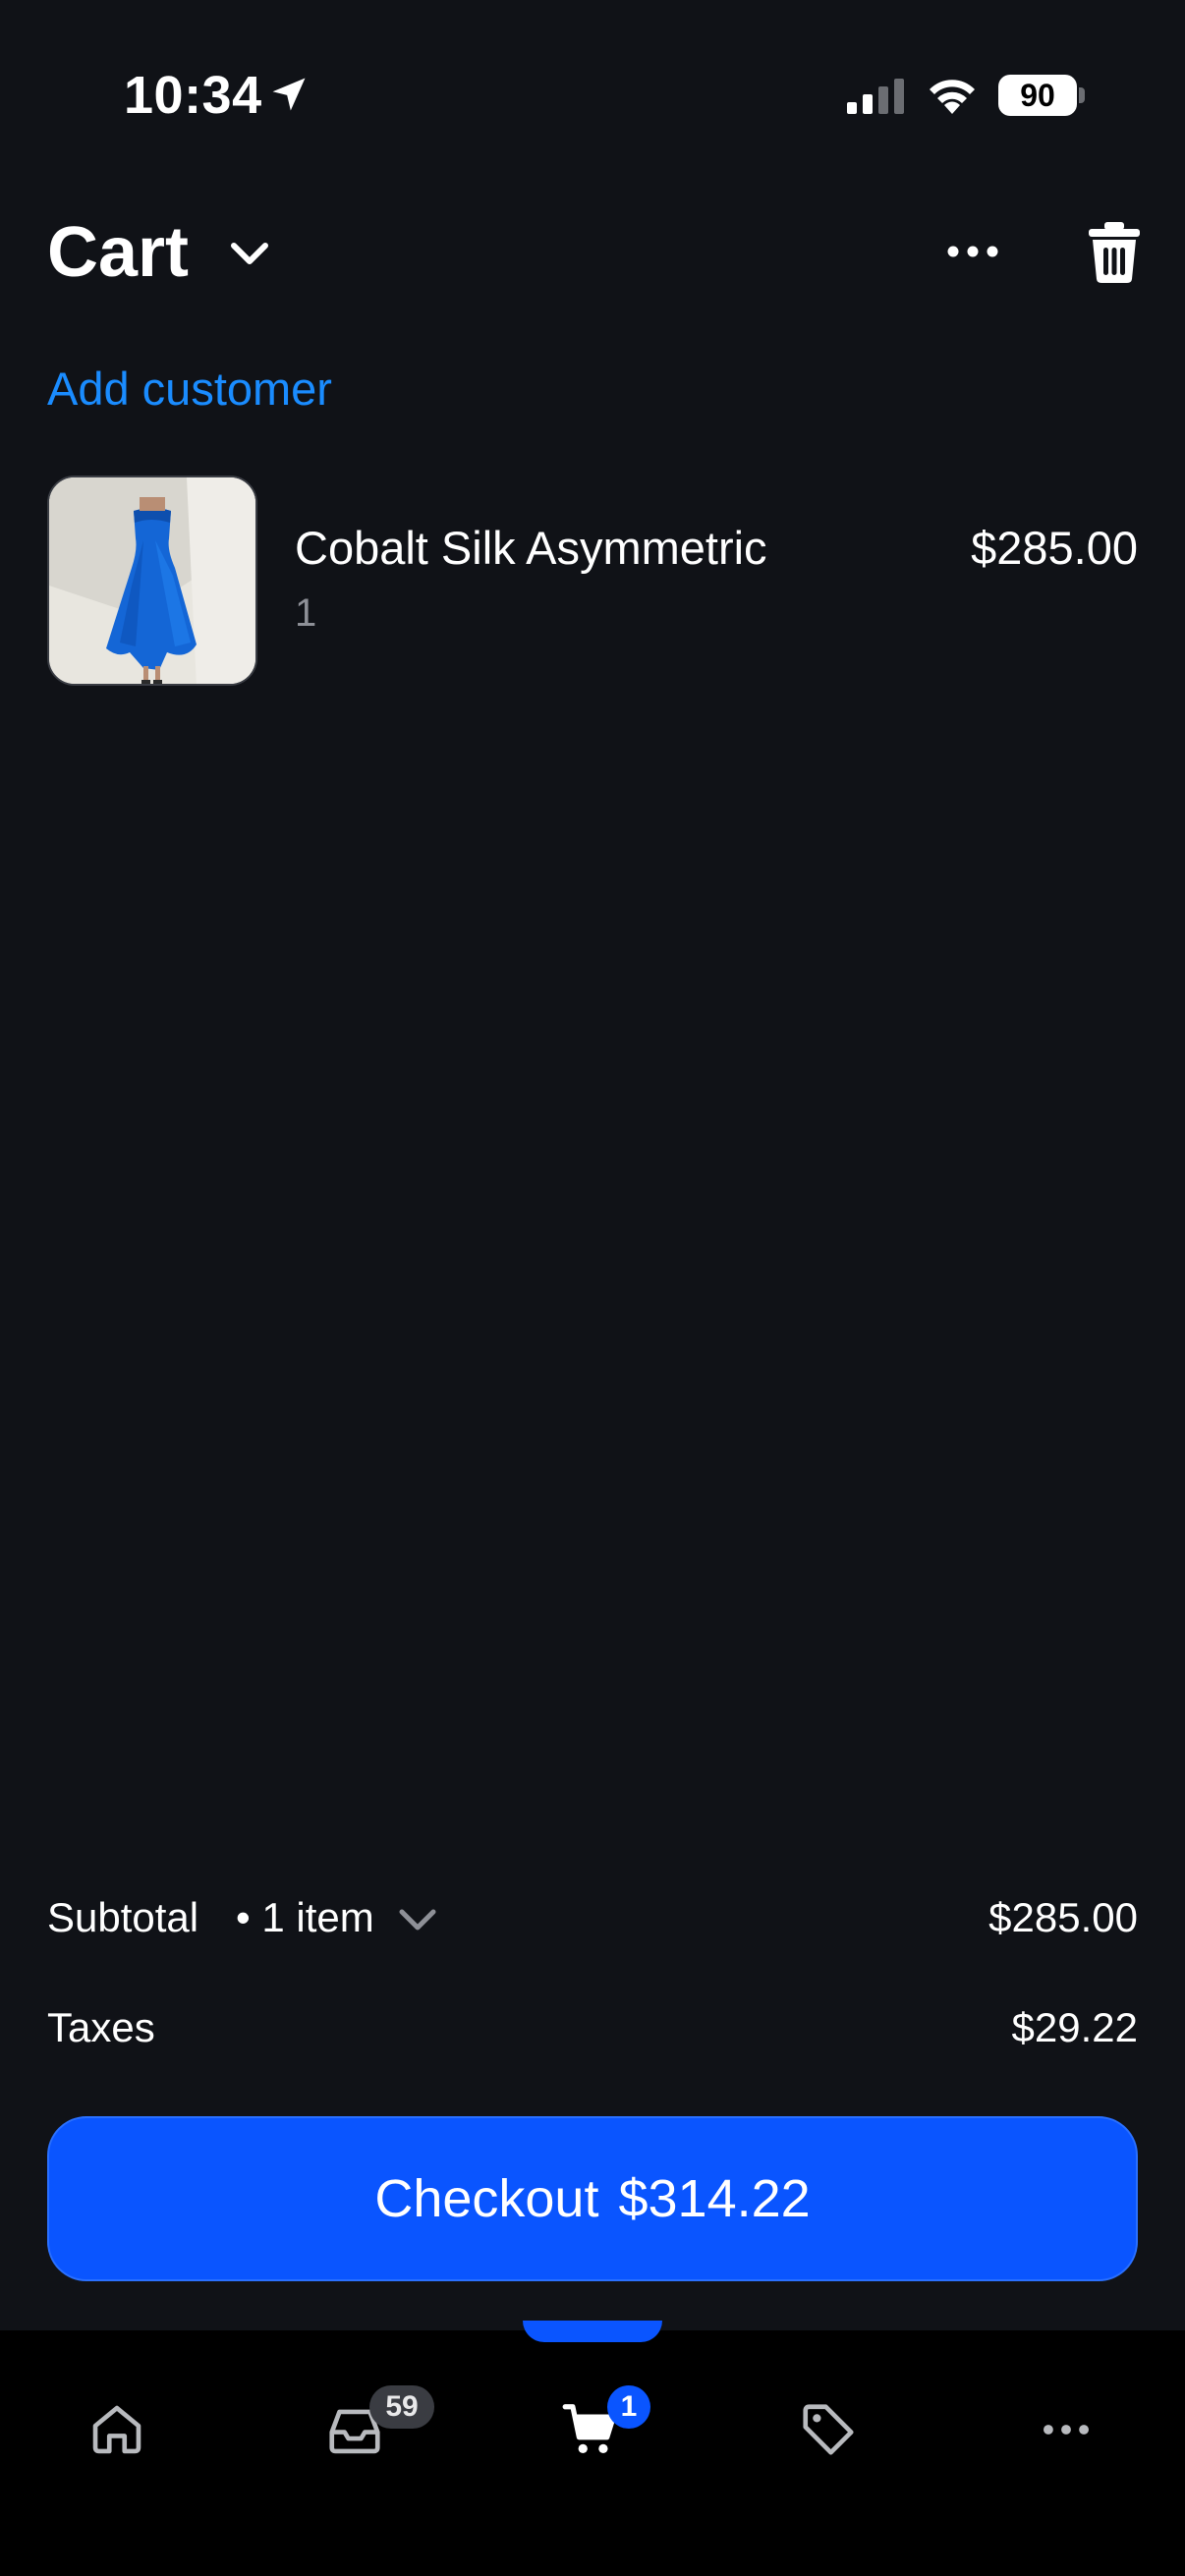  What do you see at coordinates (190, 389) in the screenshot?
I see `add-customer-link: Add customer` at bounding box center [190, 389].